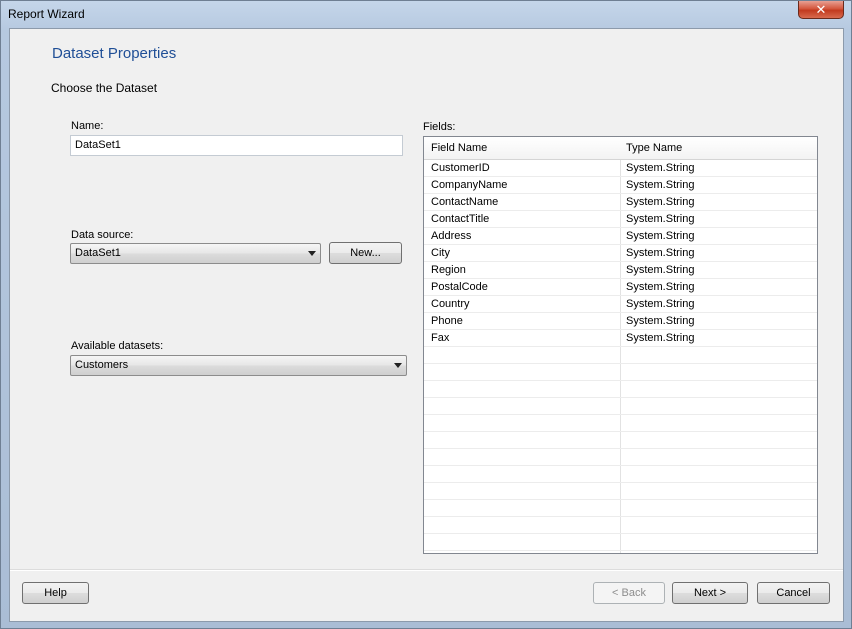  I want to click on fields-label: Fields:, so click(439, 127).